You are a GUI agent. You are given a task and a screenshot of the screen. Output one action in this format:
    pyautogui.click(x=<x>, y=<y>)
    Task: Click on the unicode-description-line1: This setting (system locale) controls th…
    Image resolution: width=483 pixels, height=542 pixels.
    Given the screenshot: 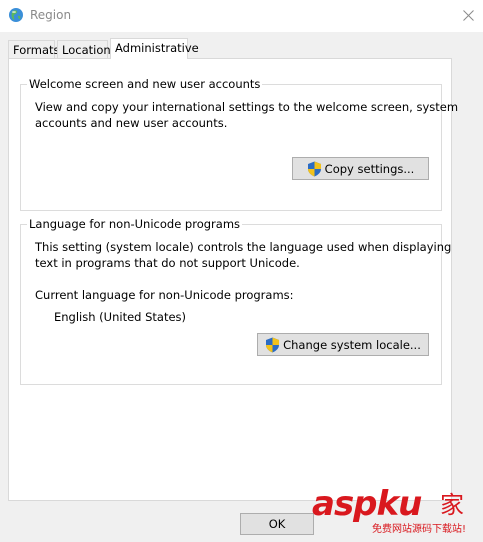 What is the action you would take?
    pyautogui.click(x=243, y=247)
    